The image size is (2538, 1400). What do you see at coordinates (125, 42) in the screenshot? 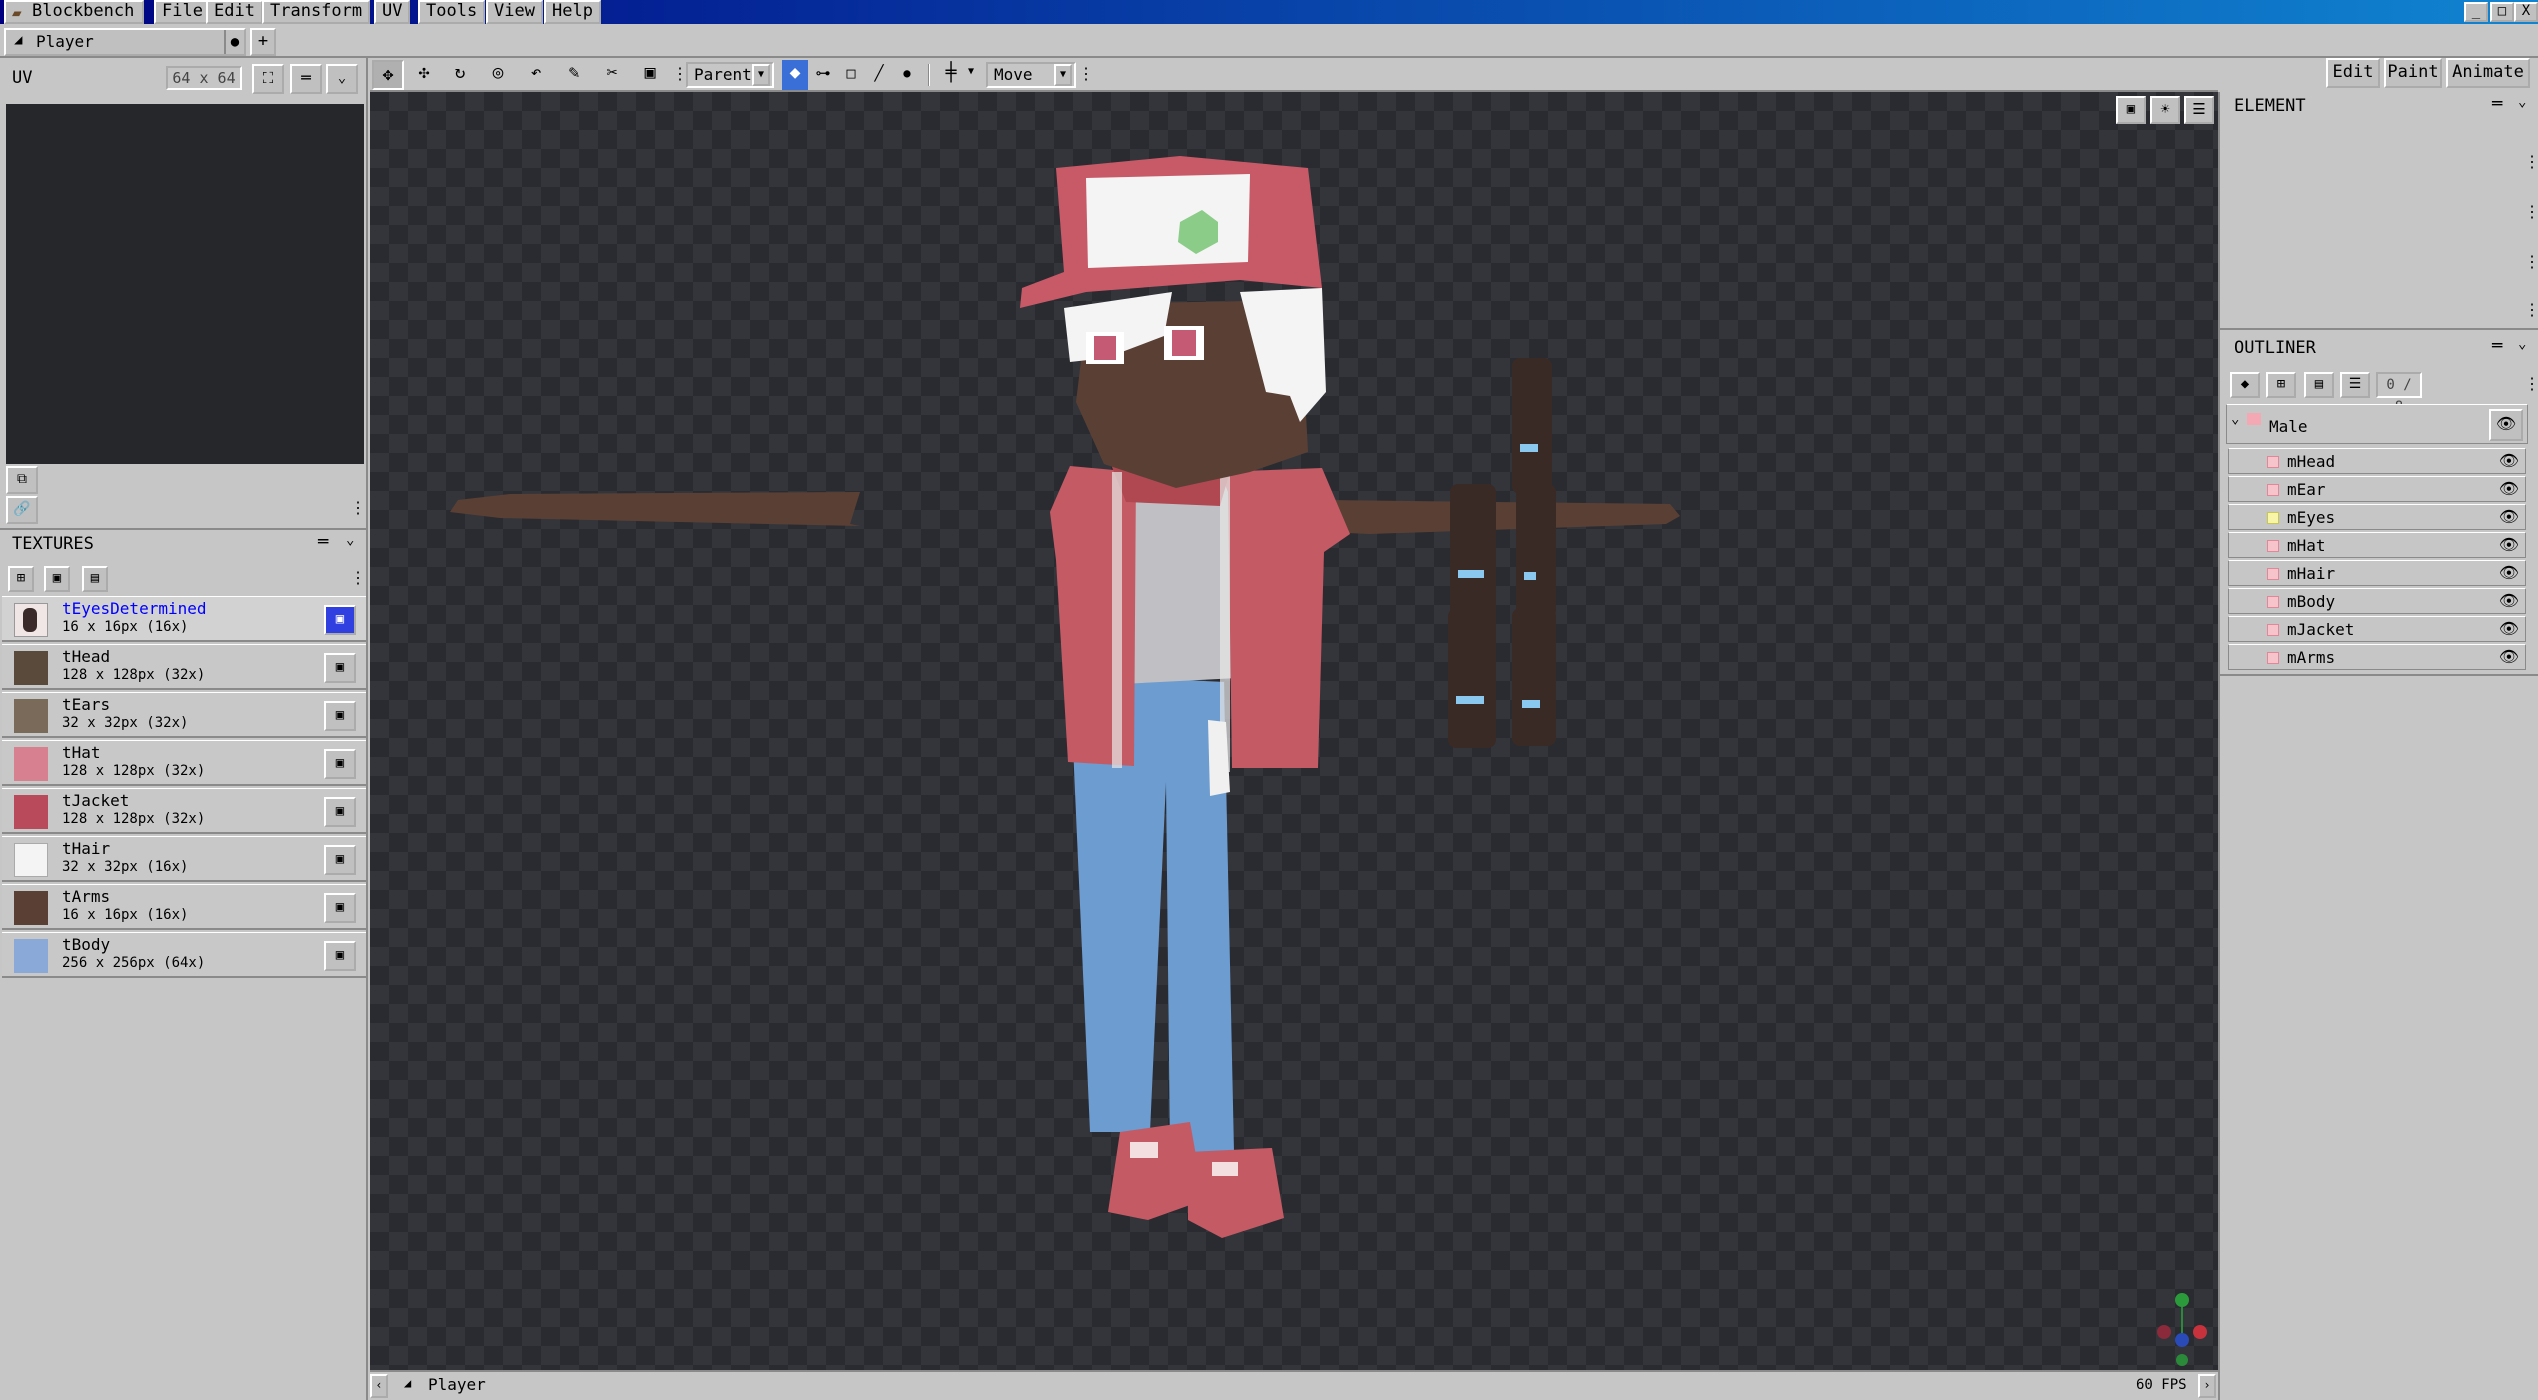
I see `project-tab: ◢ Player ●` at bounding box center [125, 42].